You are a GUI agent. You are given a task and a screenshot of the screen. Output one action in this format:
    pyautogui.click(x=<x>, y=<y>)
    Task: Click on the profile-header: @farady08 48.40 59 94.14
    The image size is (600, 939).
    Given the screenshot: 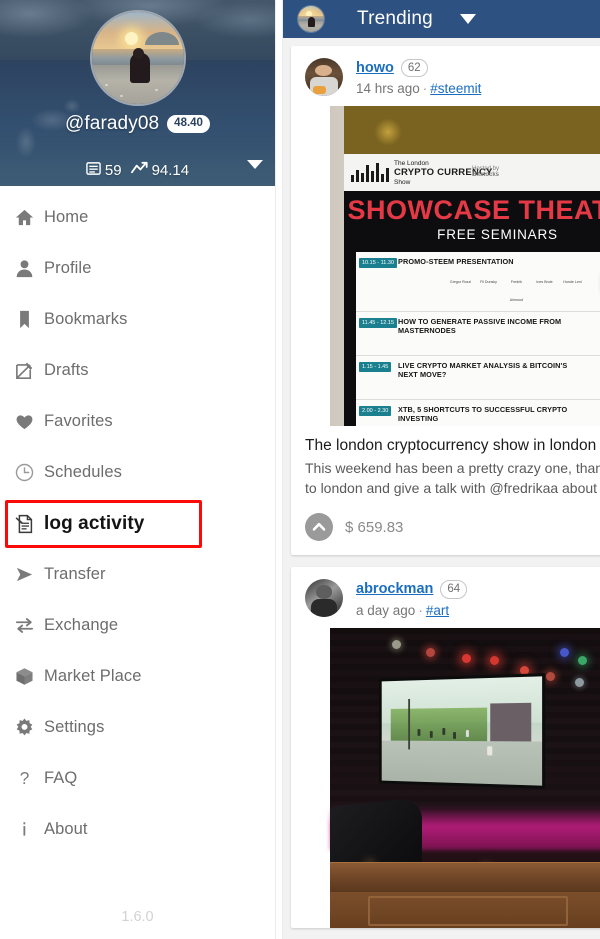 What is the action you would take?
    pyautogui.click(x=137, y=93)
    